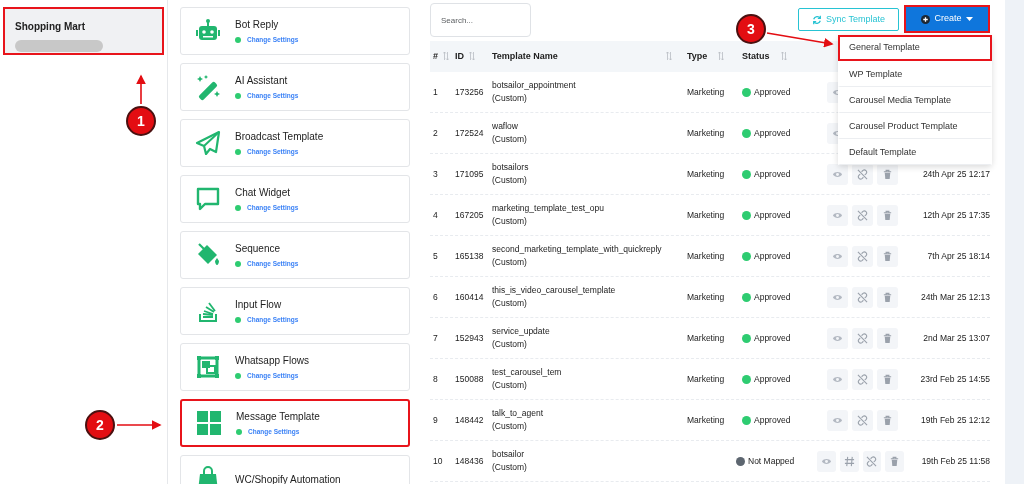  Describe the element at coordinates (958, 256) in the screenshot. I see `date-cell-text: 7th Apr 25 18:14` at that location.